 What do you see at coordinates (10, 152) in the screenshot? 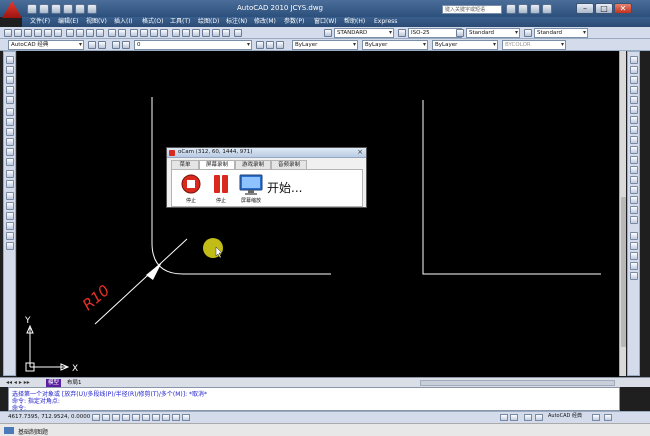
I see `ellipse-icon` at bounding box center [10, 152].